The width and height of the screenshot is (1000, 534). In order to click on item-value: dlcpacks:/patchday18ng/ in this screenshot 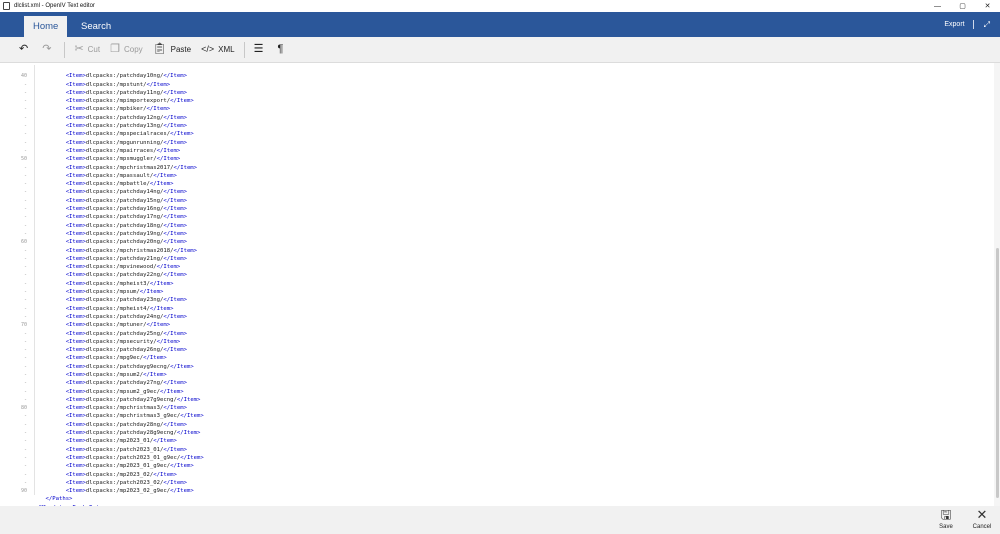, I will do `click(124, 225)`.